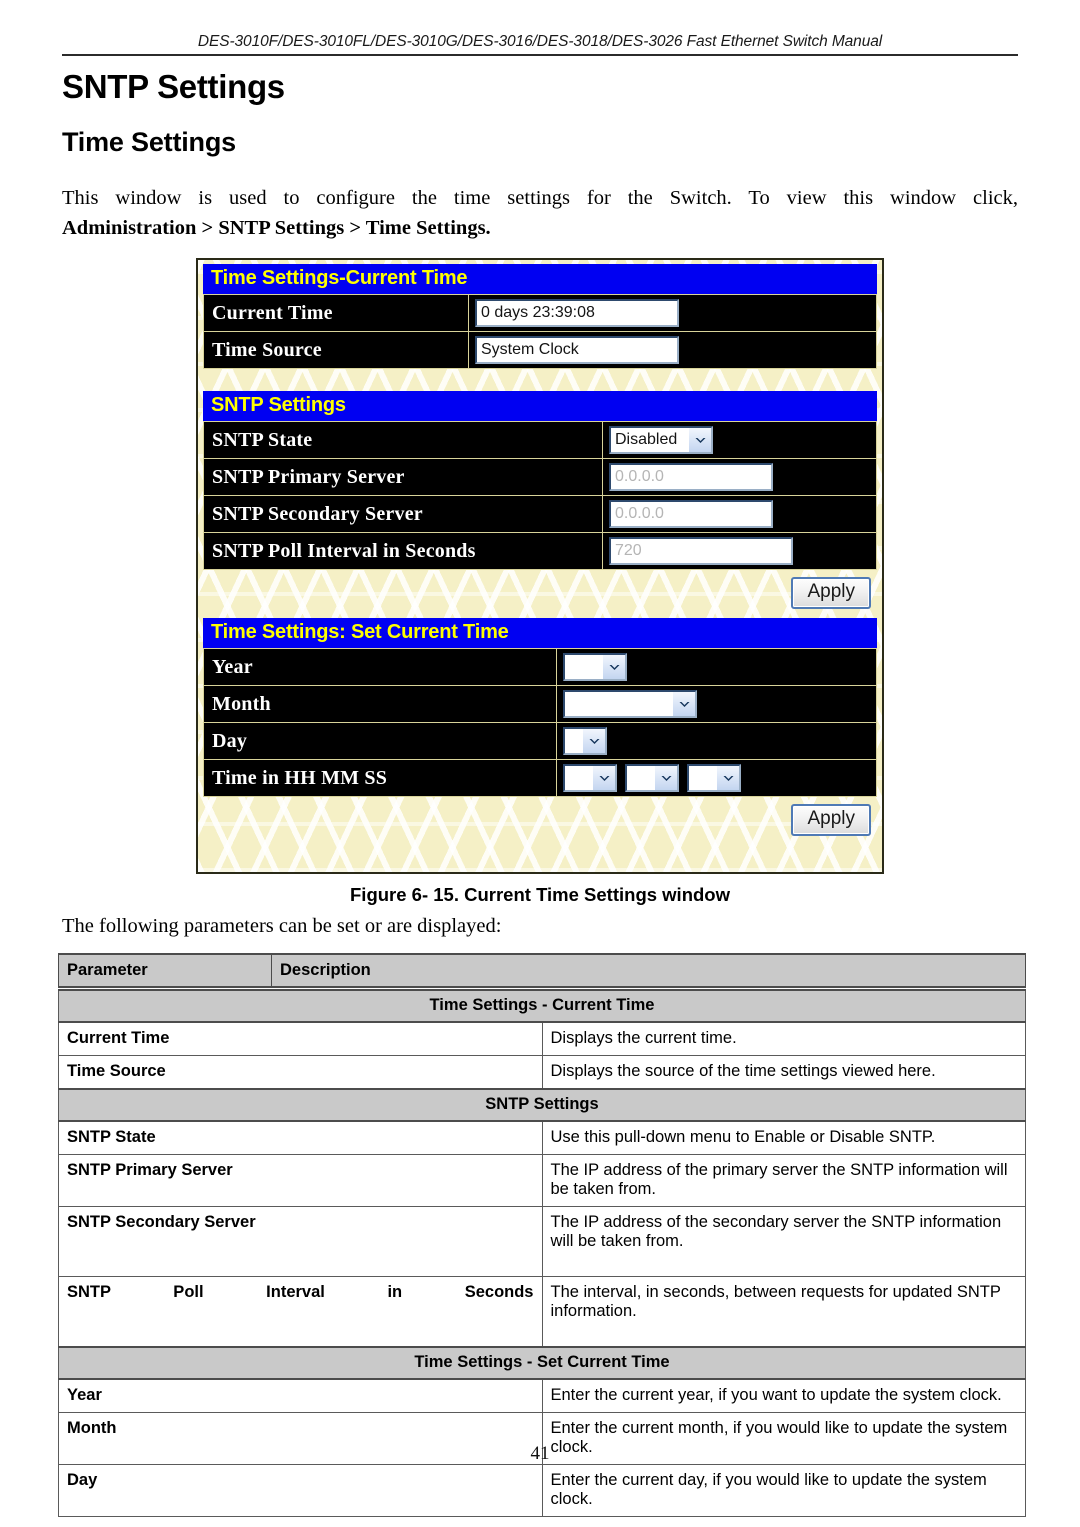 This screenshot has height=1527, width=1080. I want to click on row-value-year, so click(716, 667).